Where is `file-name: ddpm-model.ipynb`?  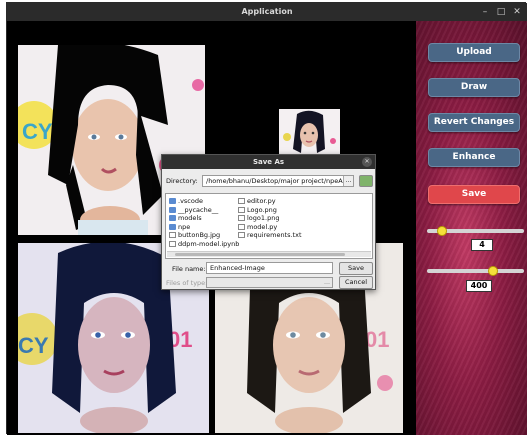 file-name: ddpm-model.ipynb is located at coordinates (209, 243).